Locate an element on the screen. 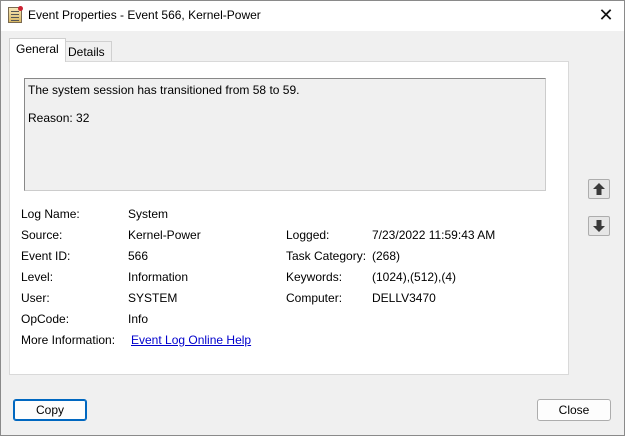  tab-details: Details is located at coordinates (87, 51).